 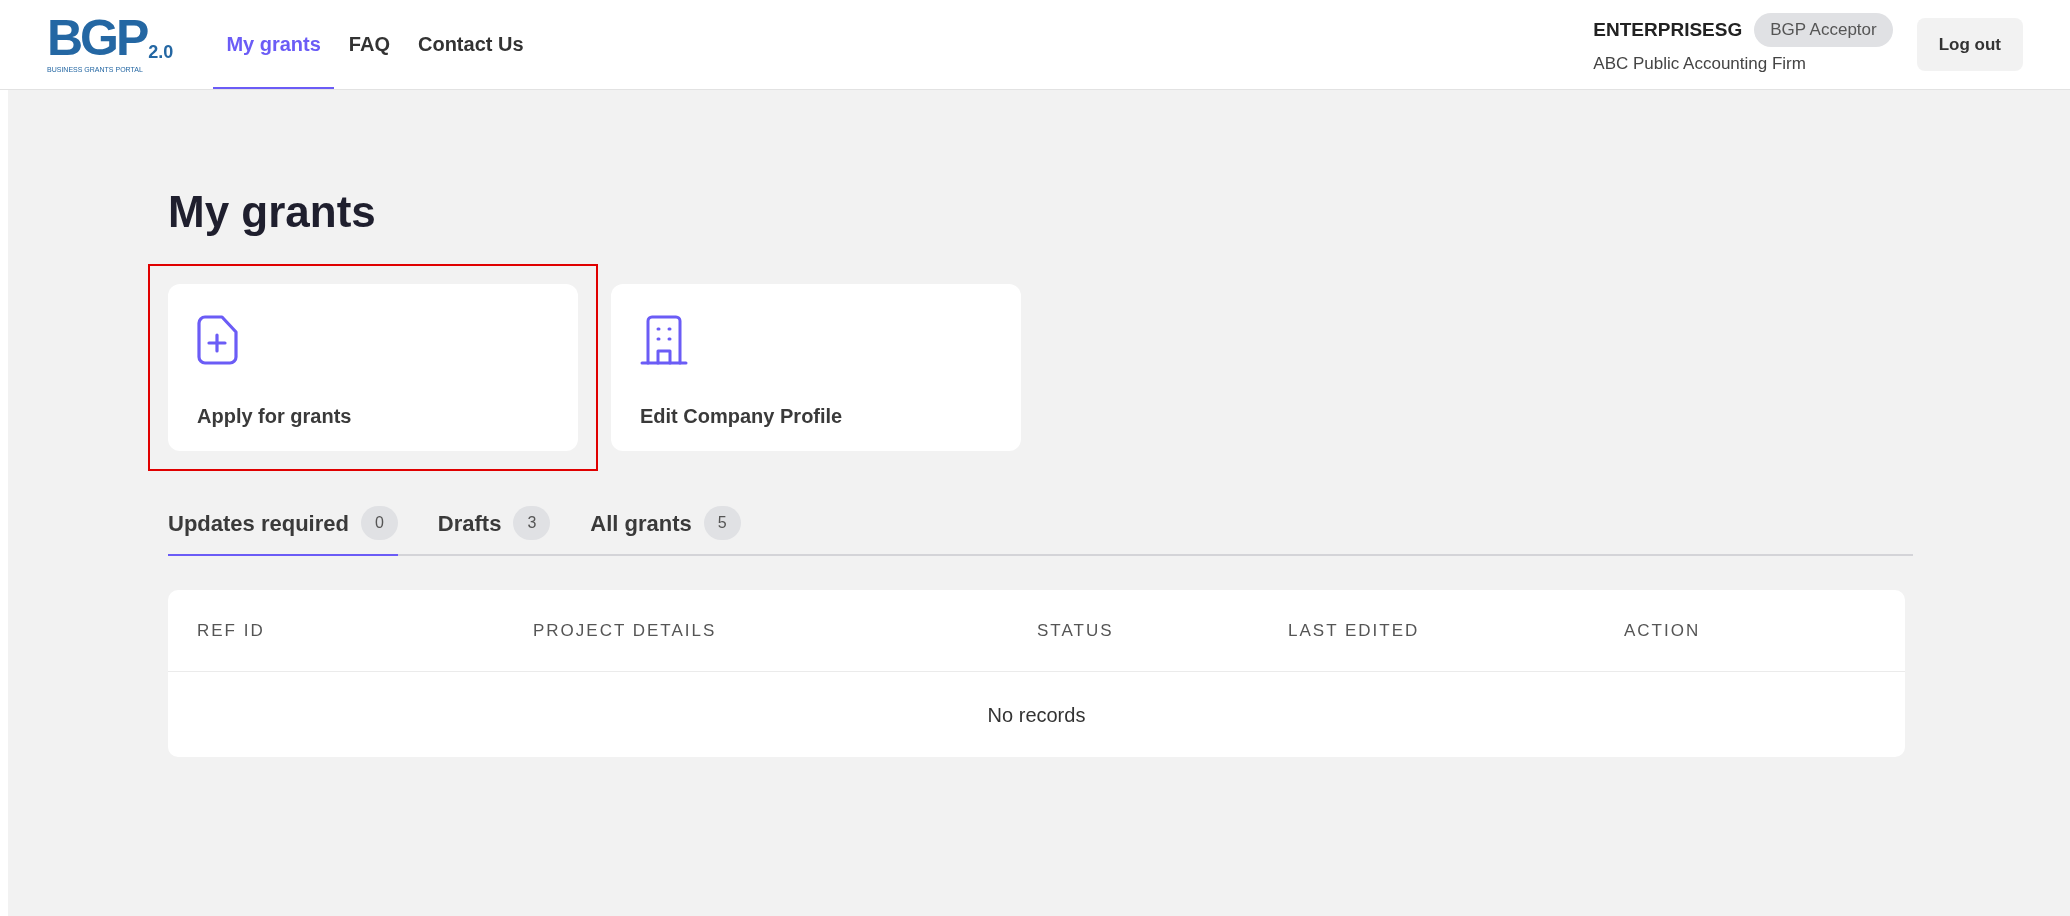 I want to click on card-label: Apply for grants, so click(x=275, y=416).